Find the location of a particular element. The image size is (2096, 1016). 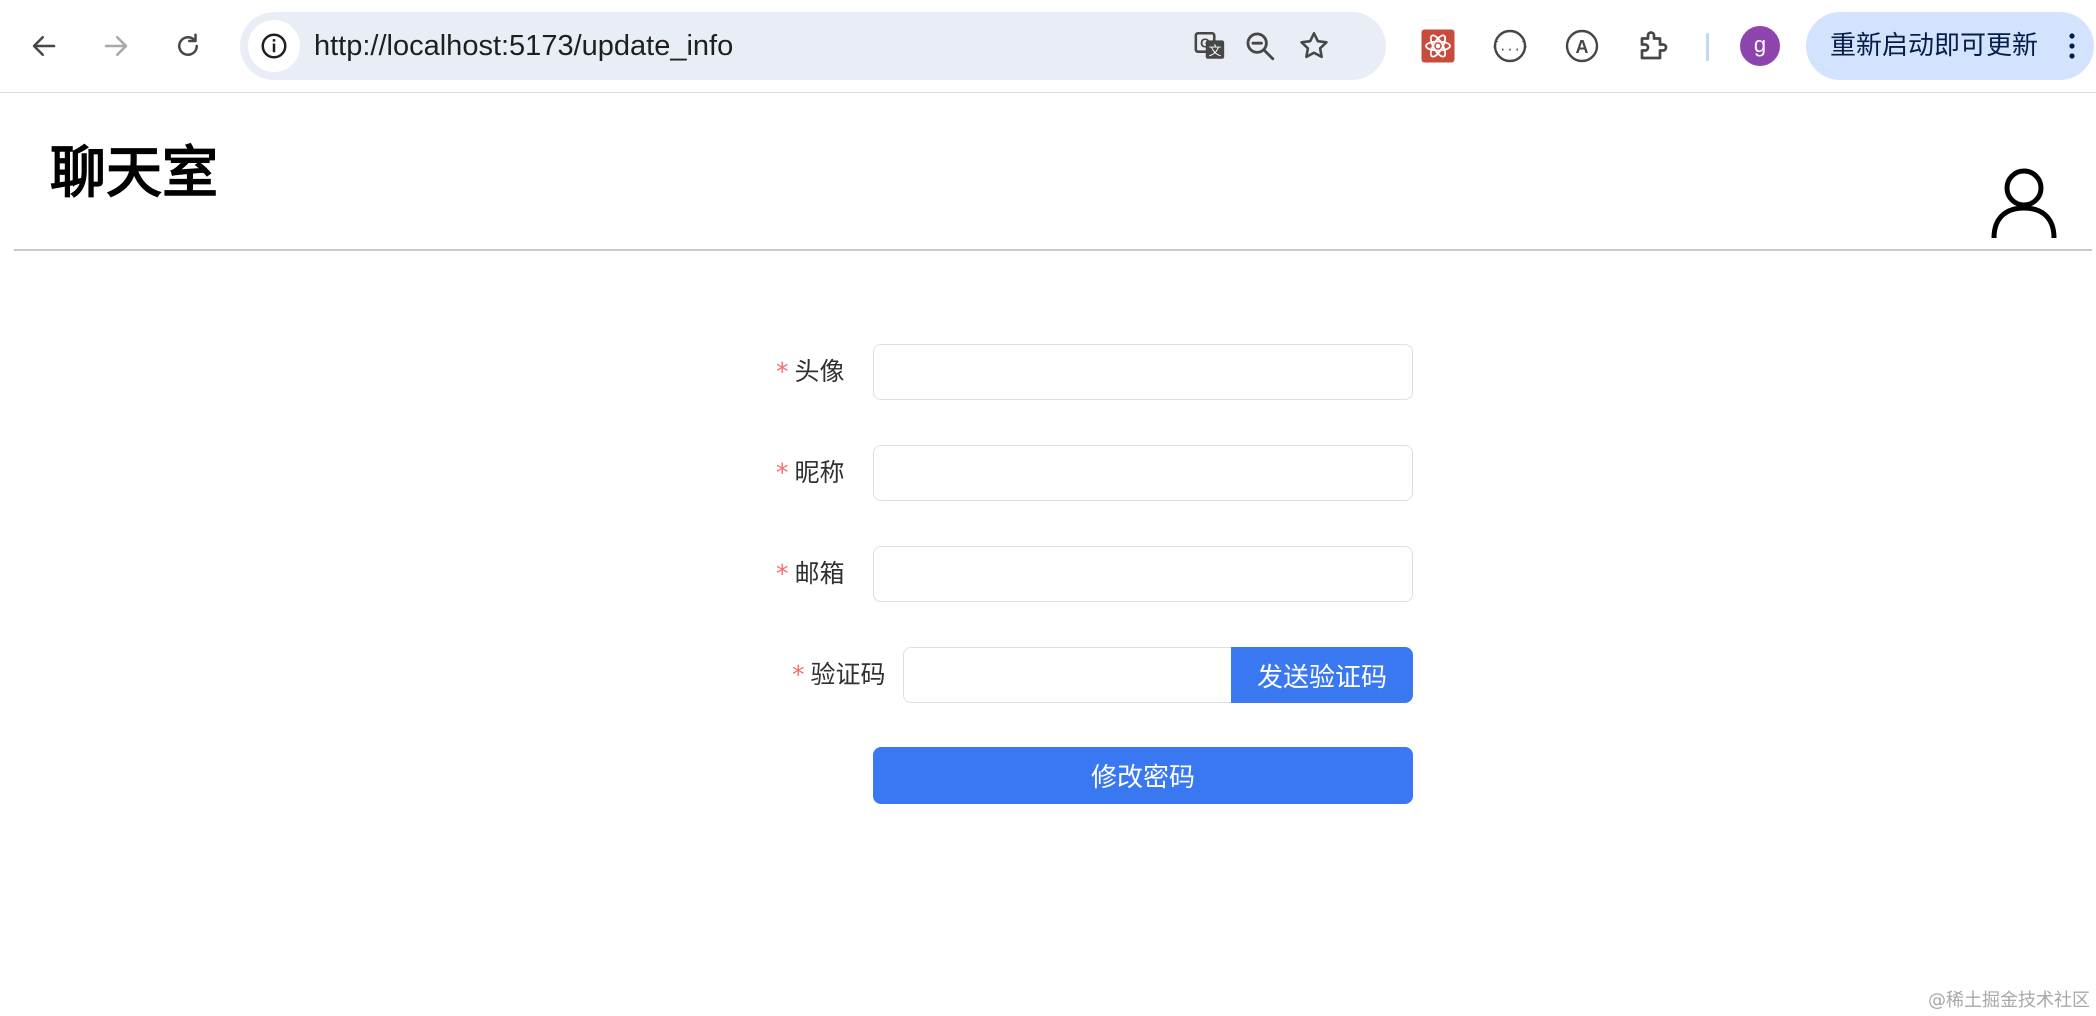

json-formatter-extension: {...} is located at coordinates (1510, 46).